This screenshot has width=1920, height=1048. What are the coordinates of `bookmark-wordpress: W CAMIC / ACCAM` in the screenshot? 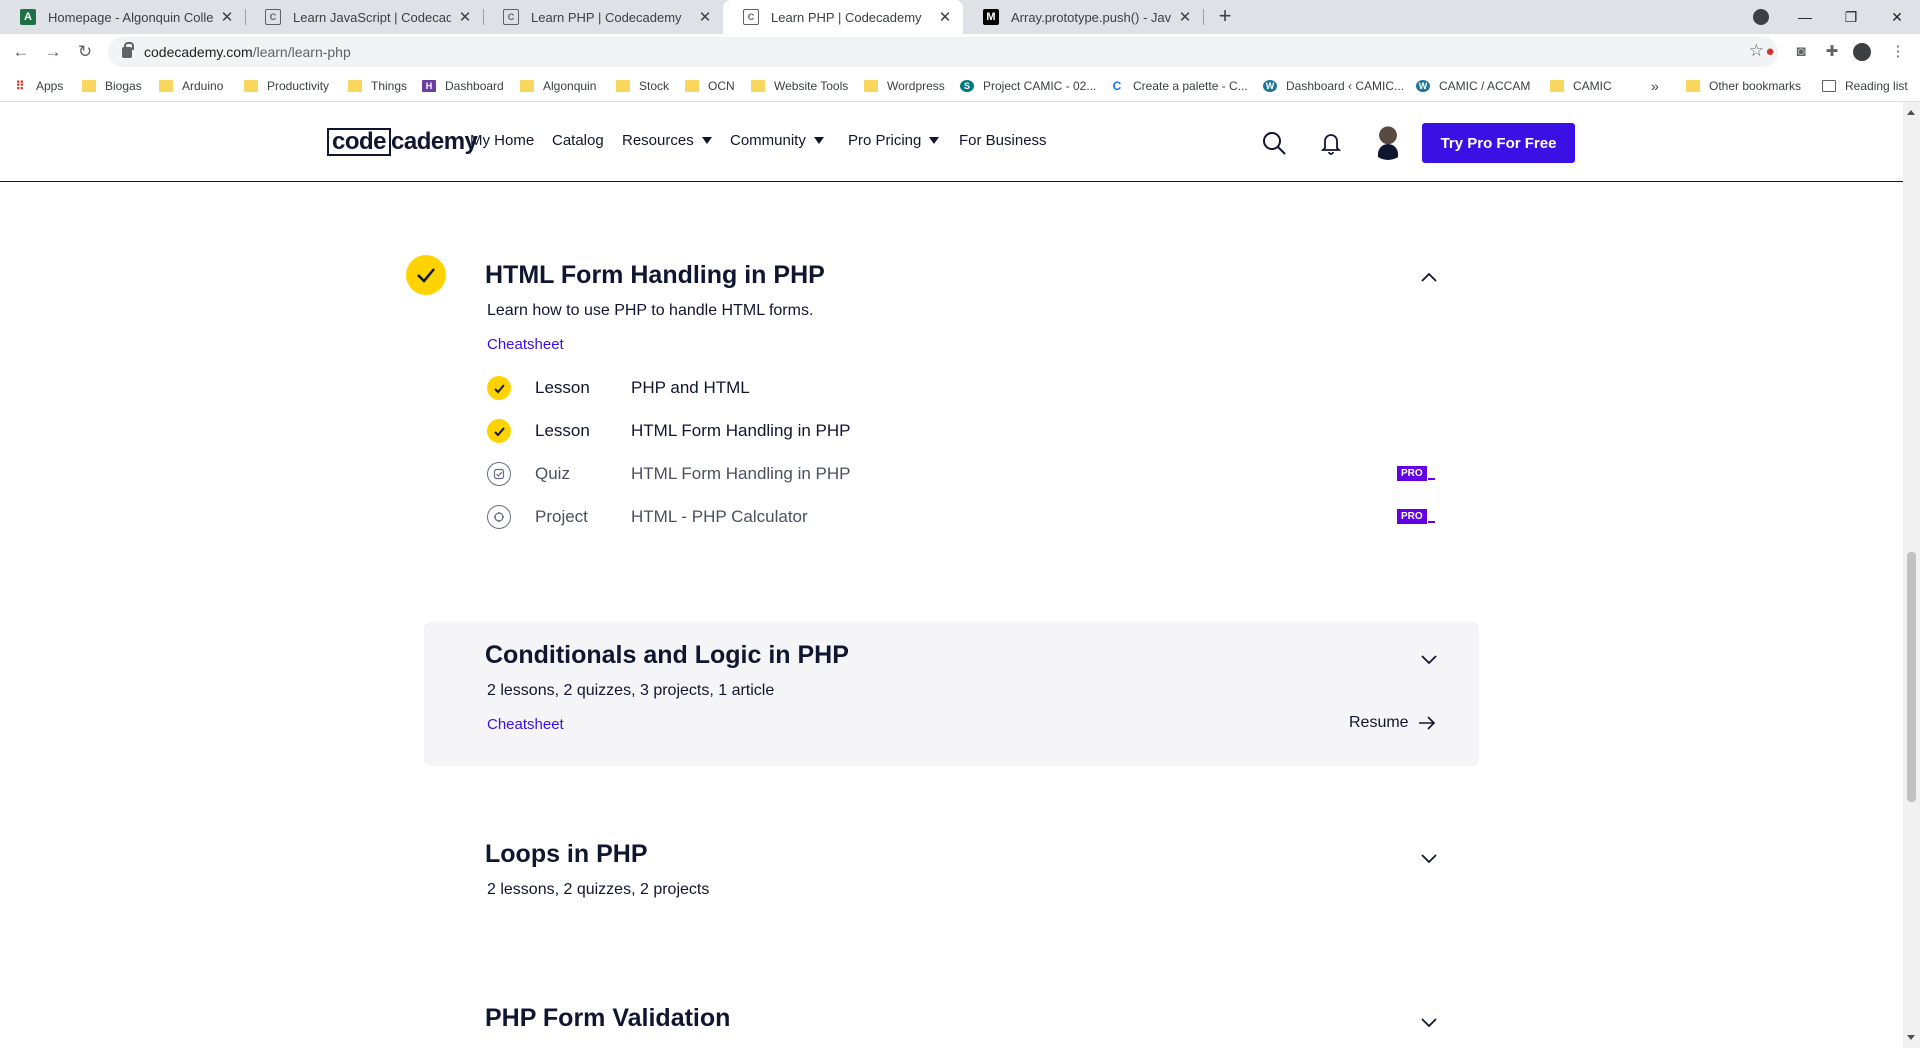 It's located at (1473, 86).